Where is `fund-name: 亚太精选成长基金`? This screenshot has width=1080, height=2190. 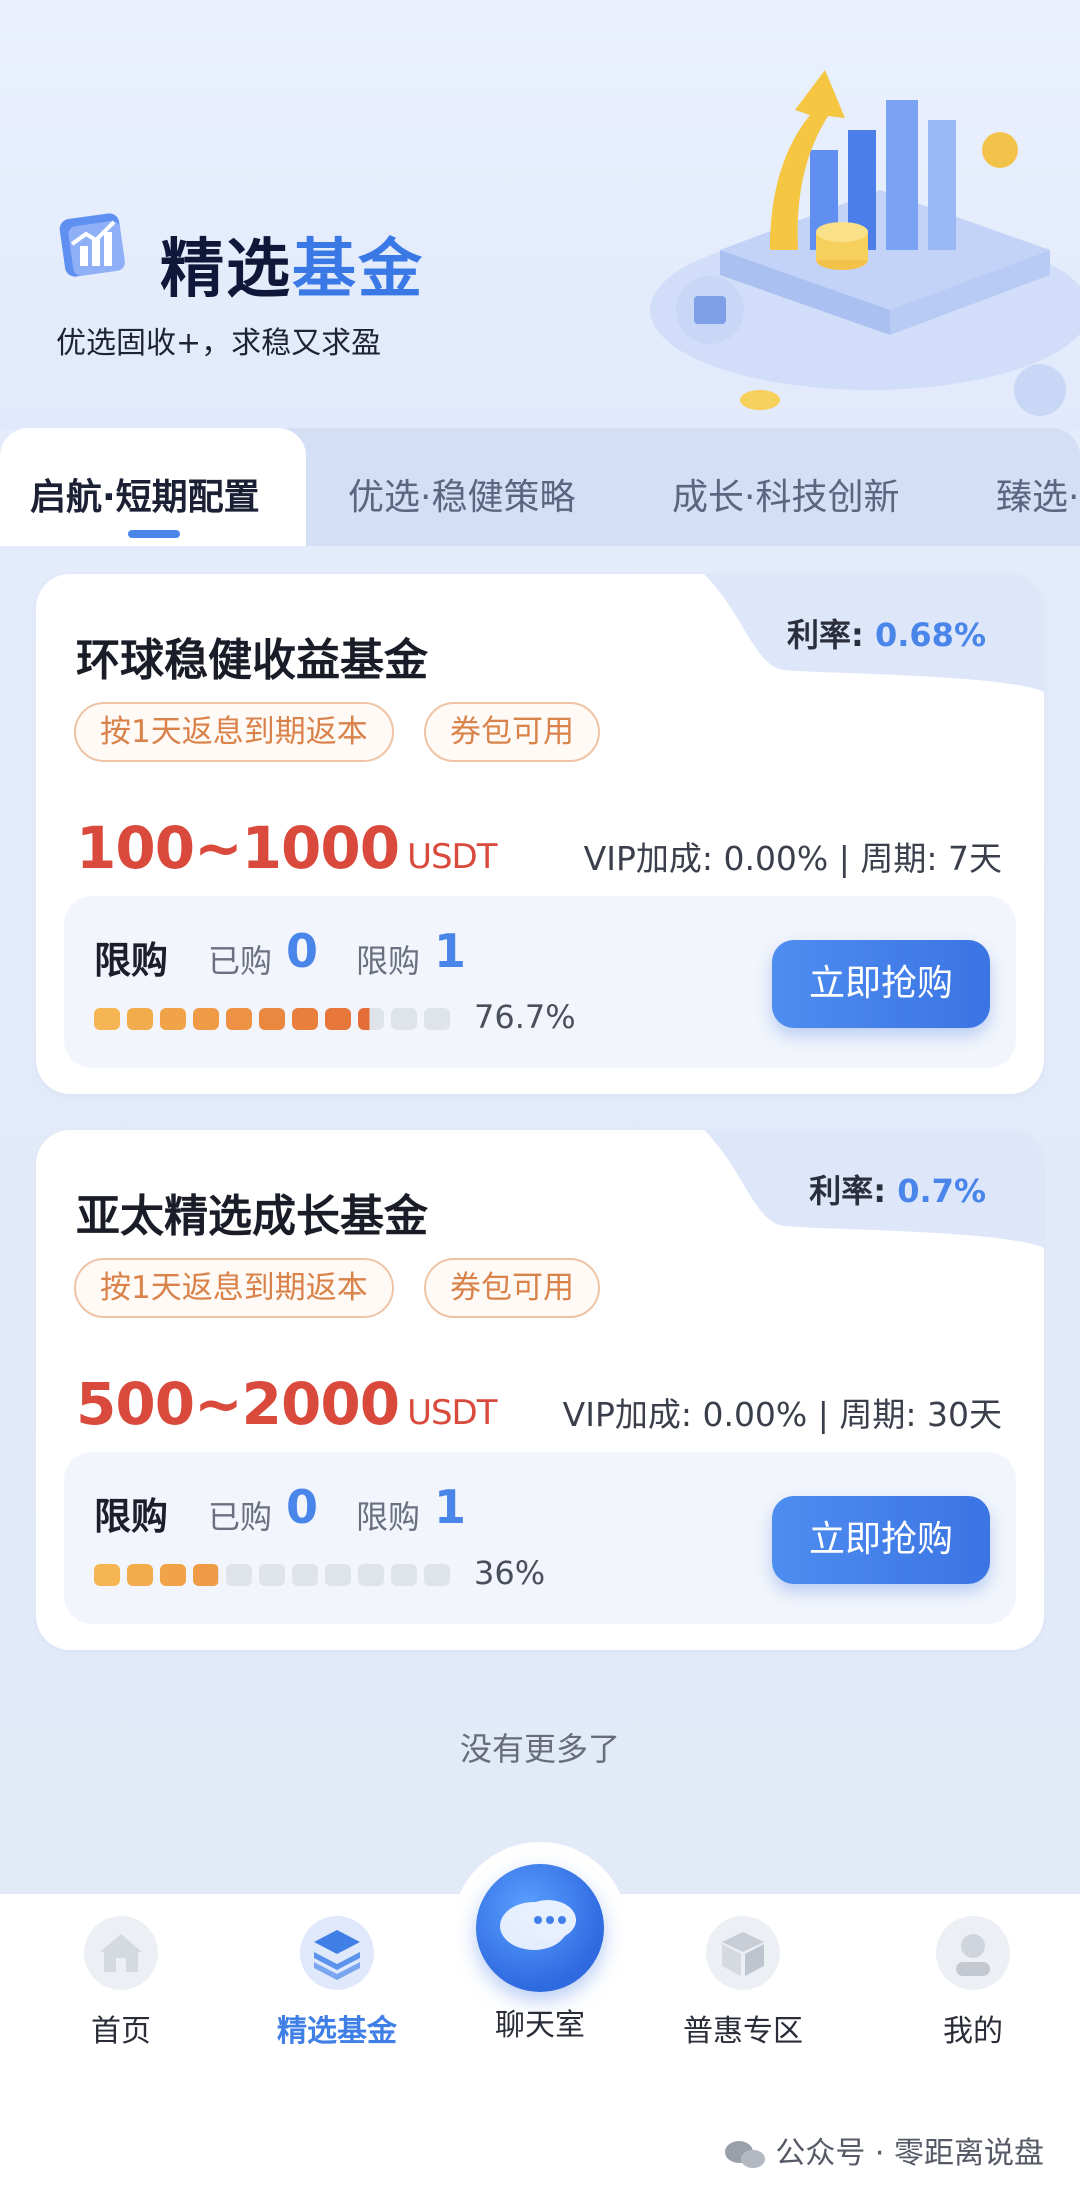
fund-name: 亚太精选成长基金 is located at coordinates (252, 1216).